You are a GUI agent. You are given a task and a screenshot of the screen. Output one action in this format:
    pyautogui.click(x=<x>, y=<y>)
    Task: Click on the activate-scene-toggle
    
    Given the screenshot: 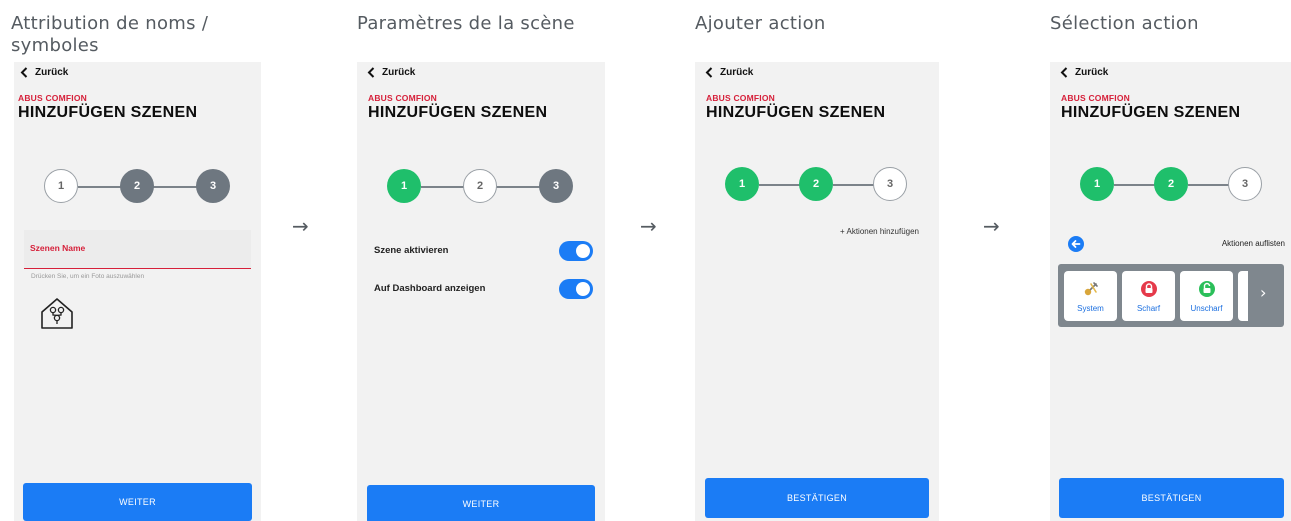 What is the action you would take?
    pyautogui.click(x=576, y=251)
    